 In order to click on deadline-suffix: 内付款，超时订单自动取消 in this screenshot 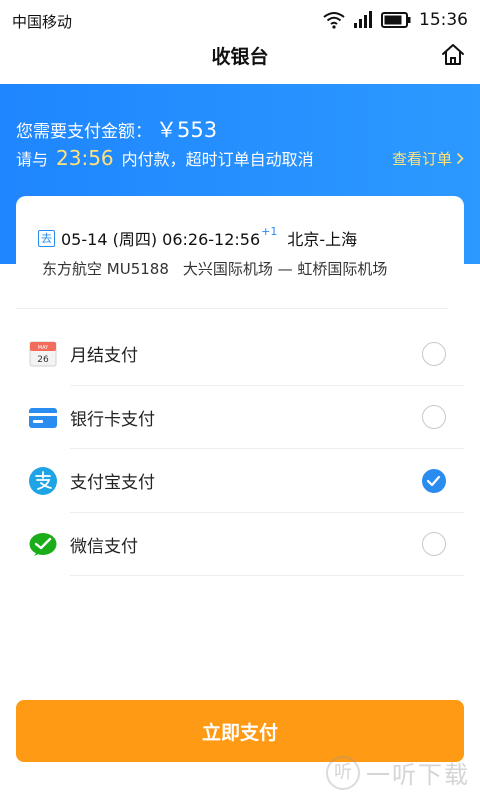, I will do `click(217, 159)`.